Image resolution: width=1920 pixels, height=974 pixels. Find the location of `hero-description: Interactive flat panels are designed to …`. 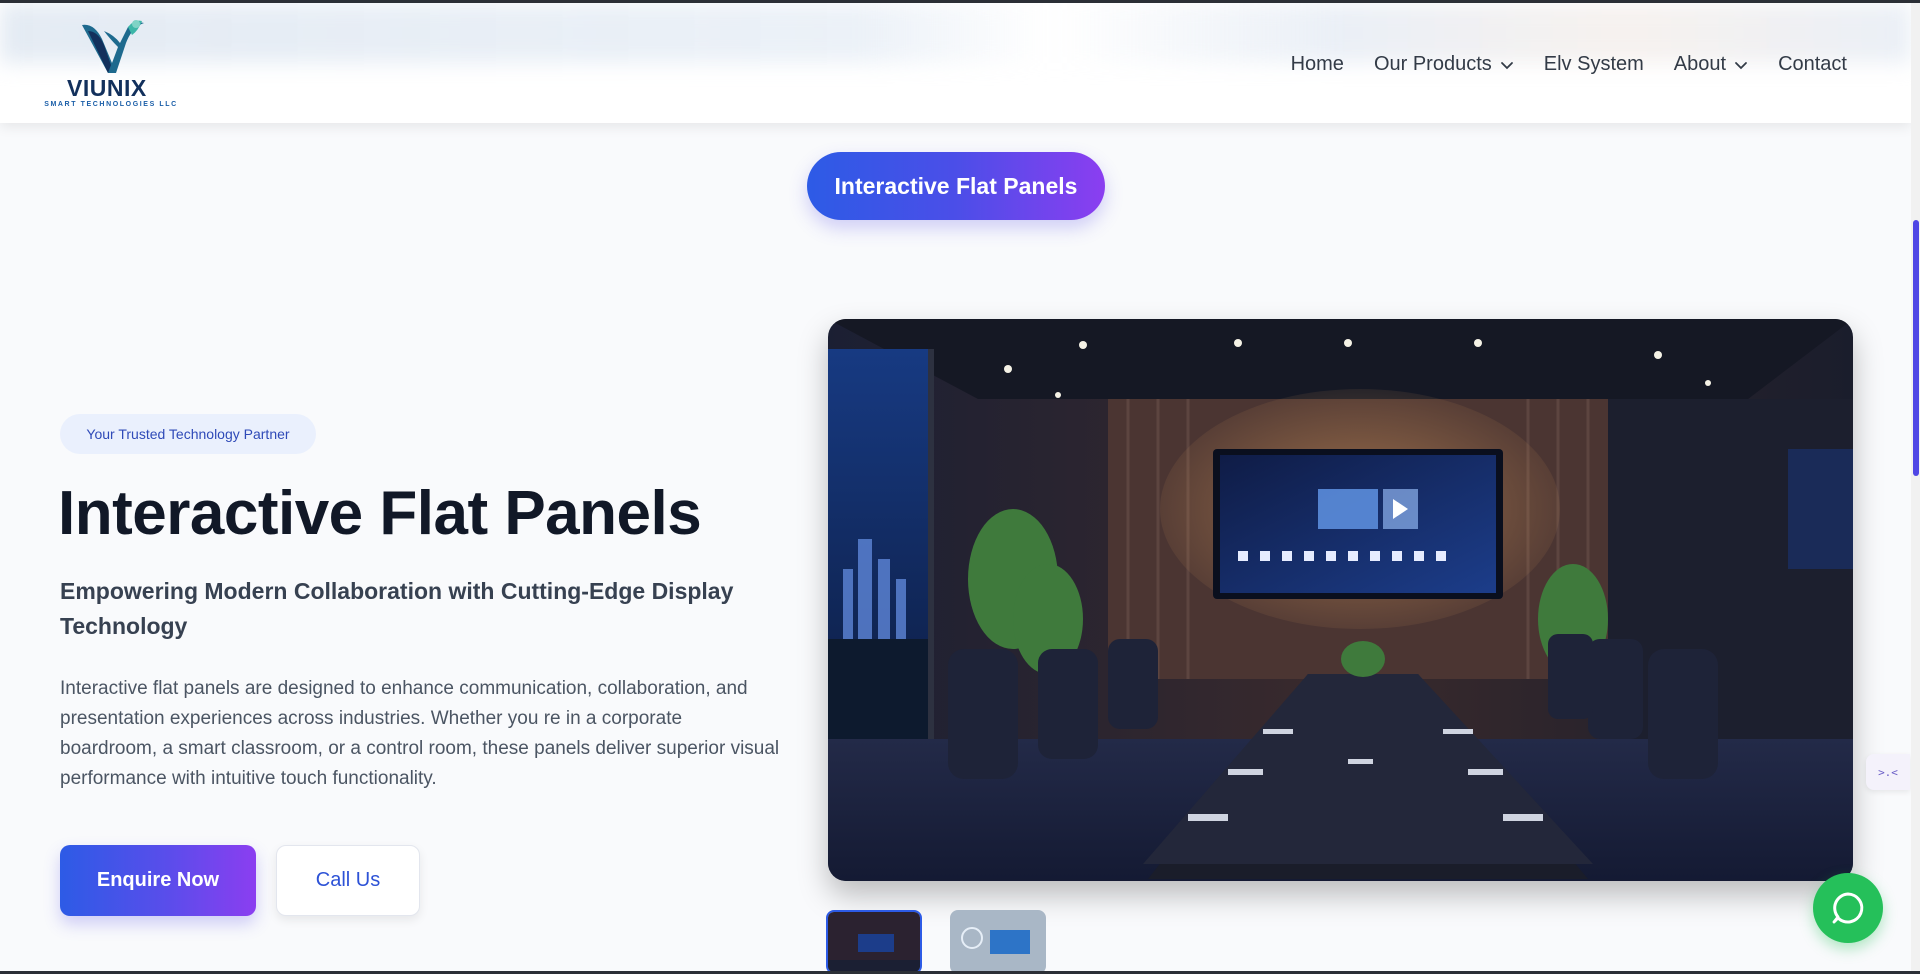

hero-description: Interactive flat panels are designed to … is located at coordinates (420, 733).